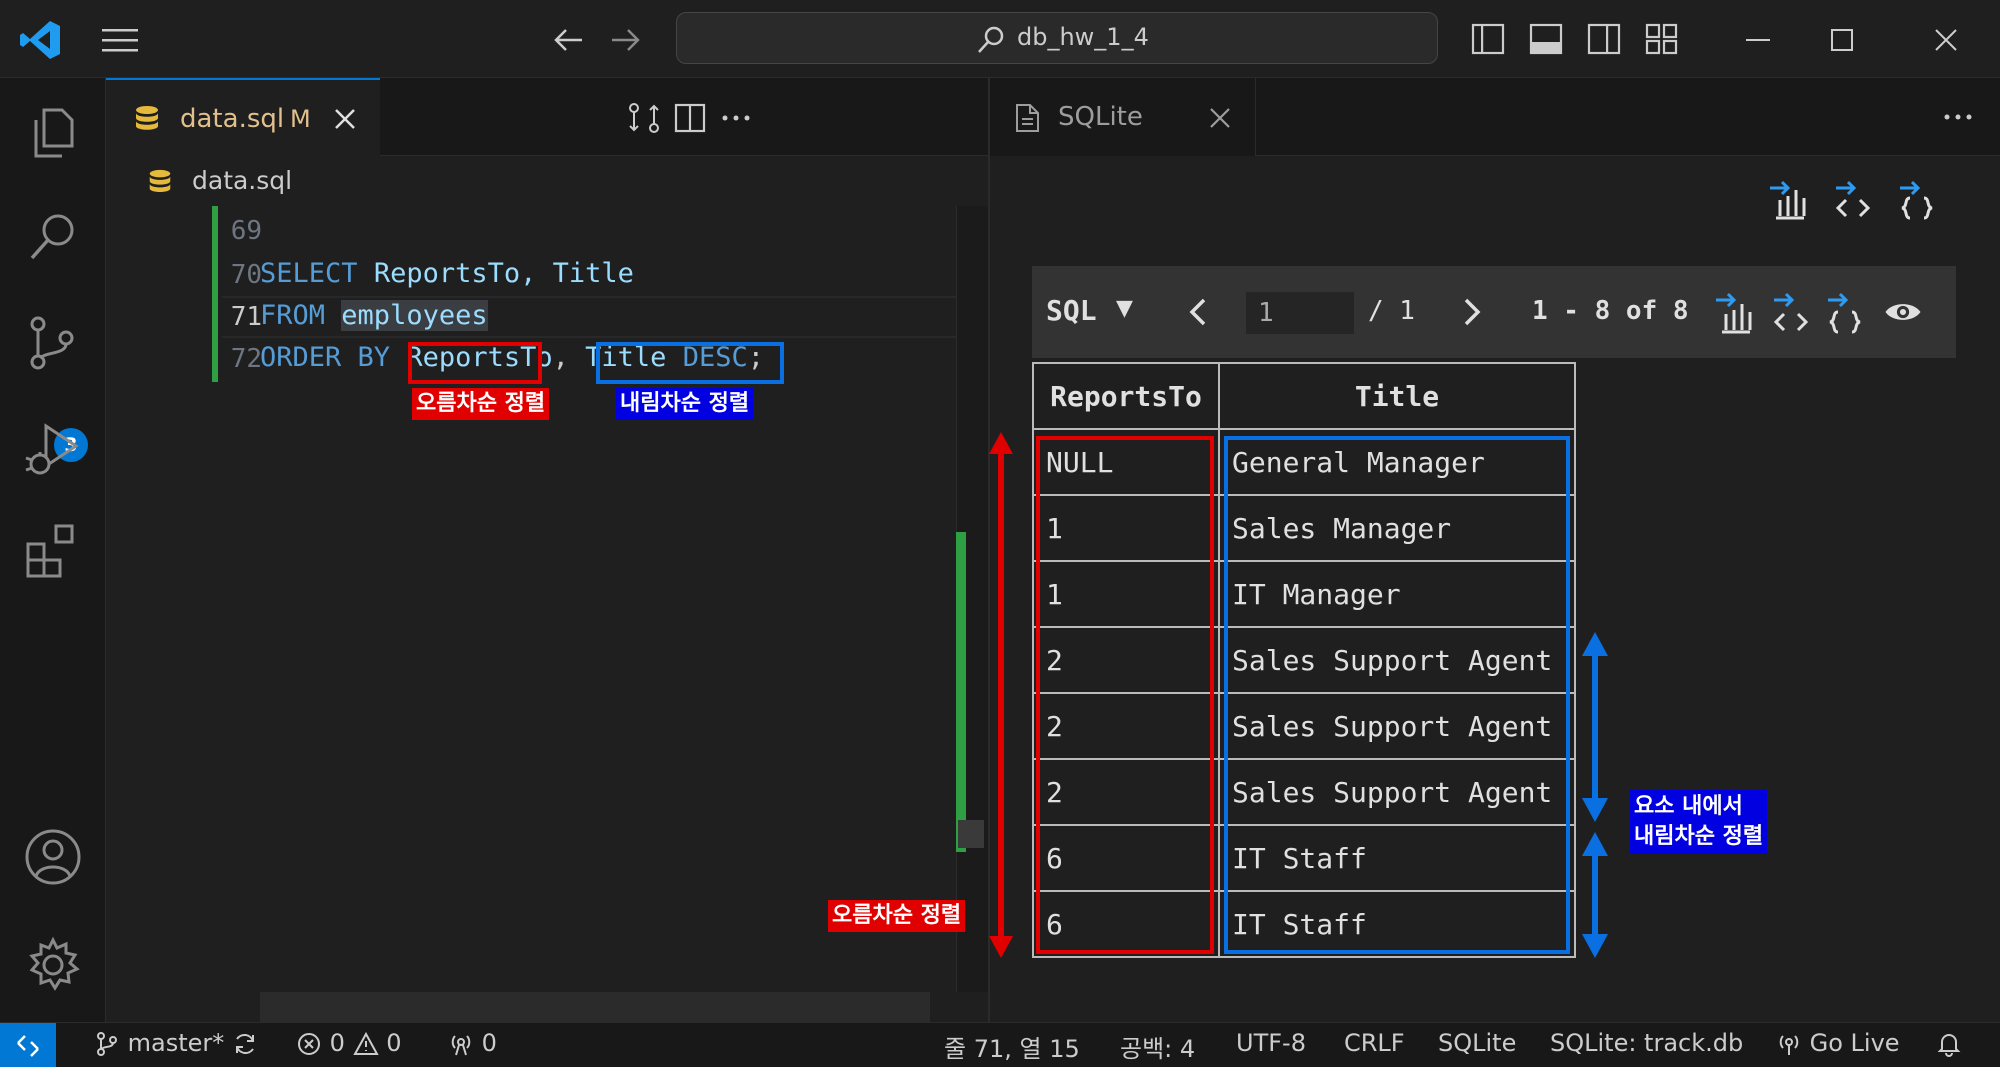  Describe the element at coordinates (1699, 836) in the screenshot. I see `annotation-line: 내림차순 정렬` at that location.